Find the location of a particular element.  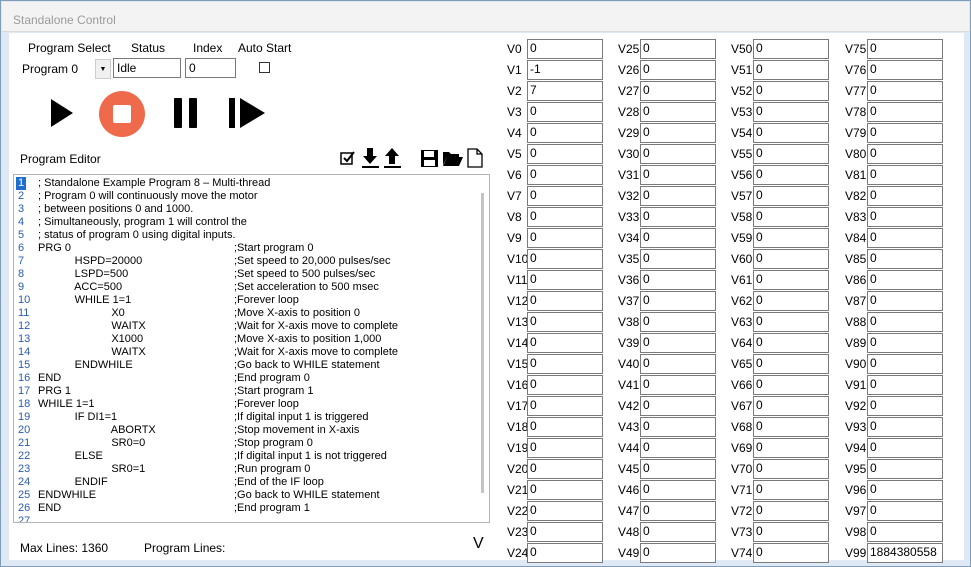

editor-line: 8 LSPD=500 ;Set speed to 500 pulses/sec is located at coordinates (244, 274).